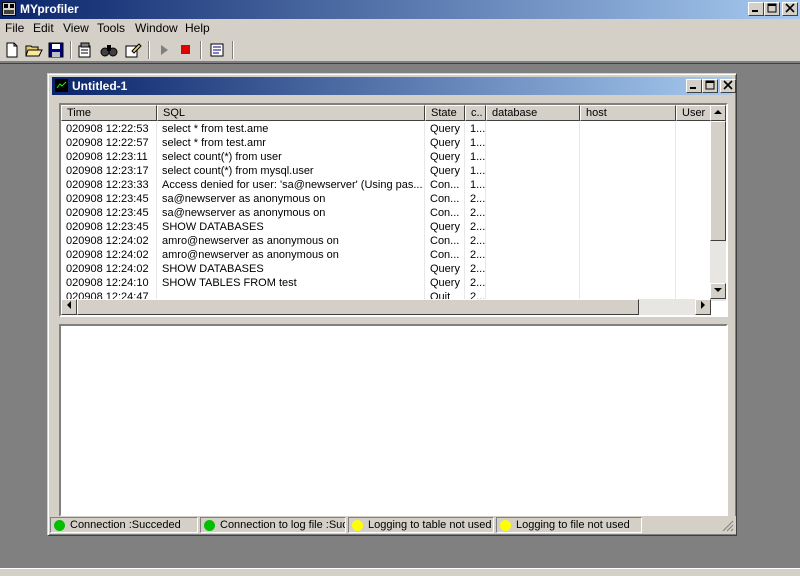  I want to click on menu-file: File, so click(14, 28).